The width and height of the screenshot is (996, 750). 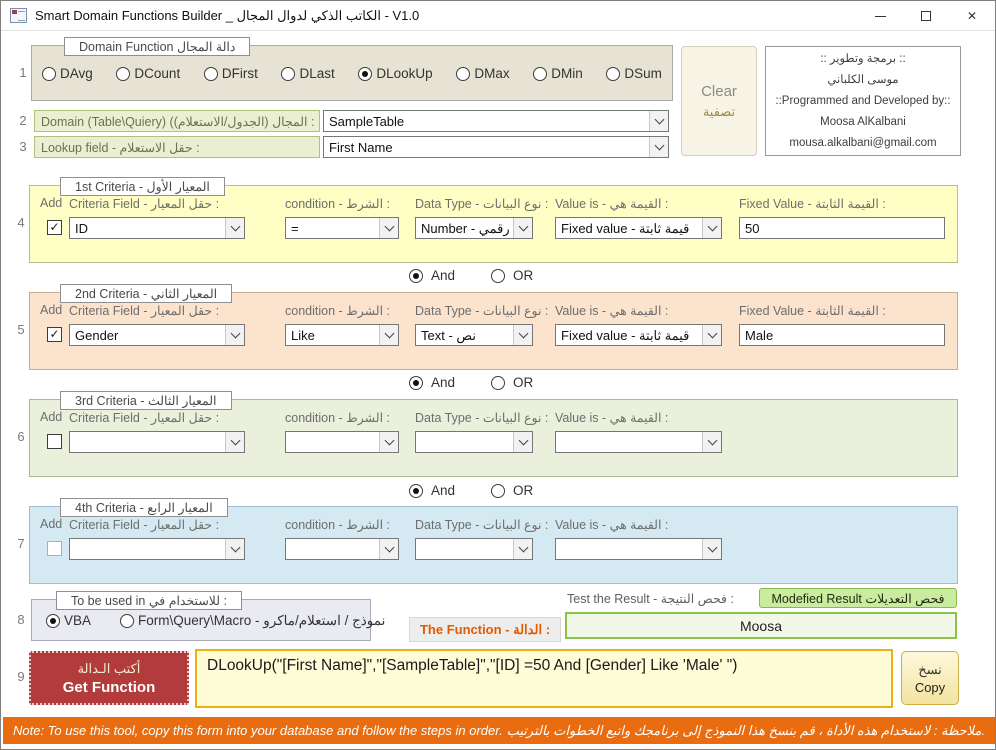 I want to click on radio-dmin: DMin, so click(x=558, y=73).